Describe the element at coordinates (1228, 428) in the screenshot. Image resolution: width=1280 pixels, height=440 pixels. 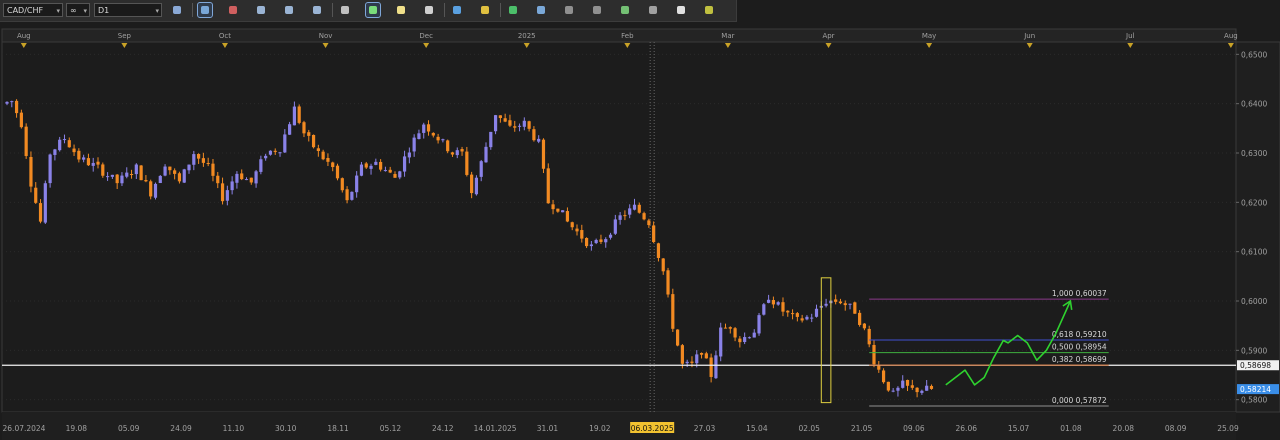
I see `date-label: 25.09` at that location.